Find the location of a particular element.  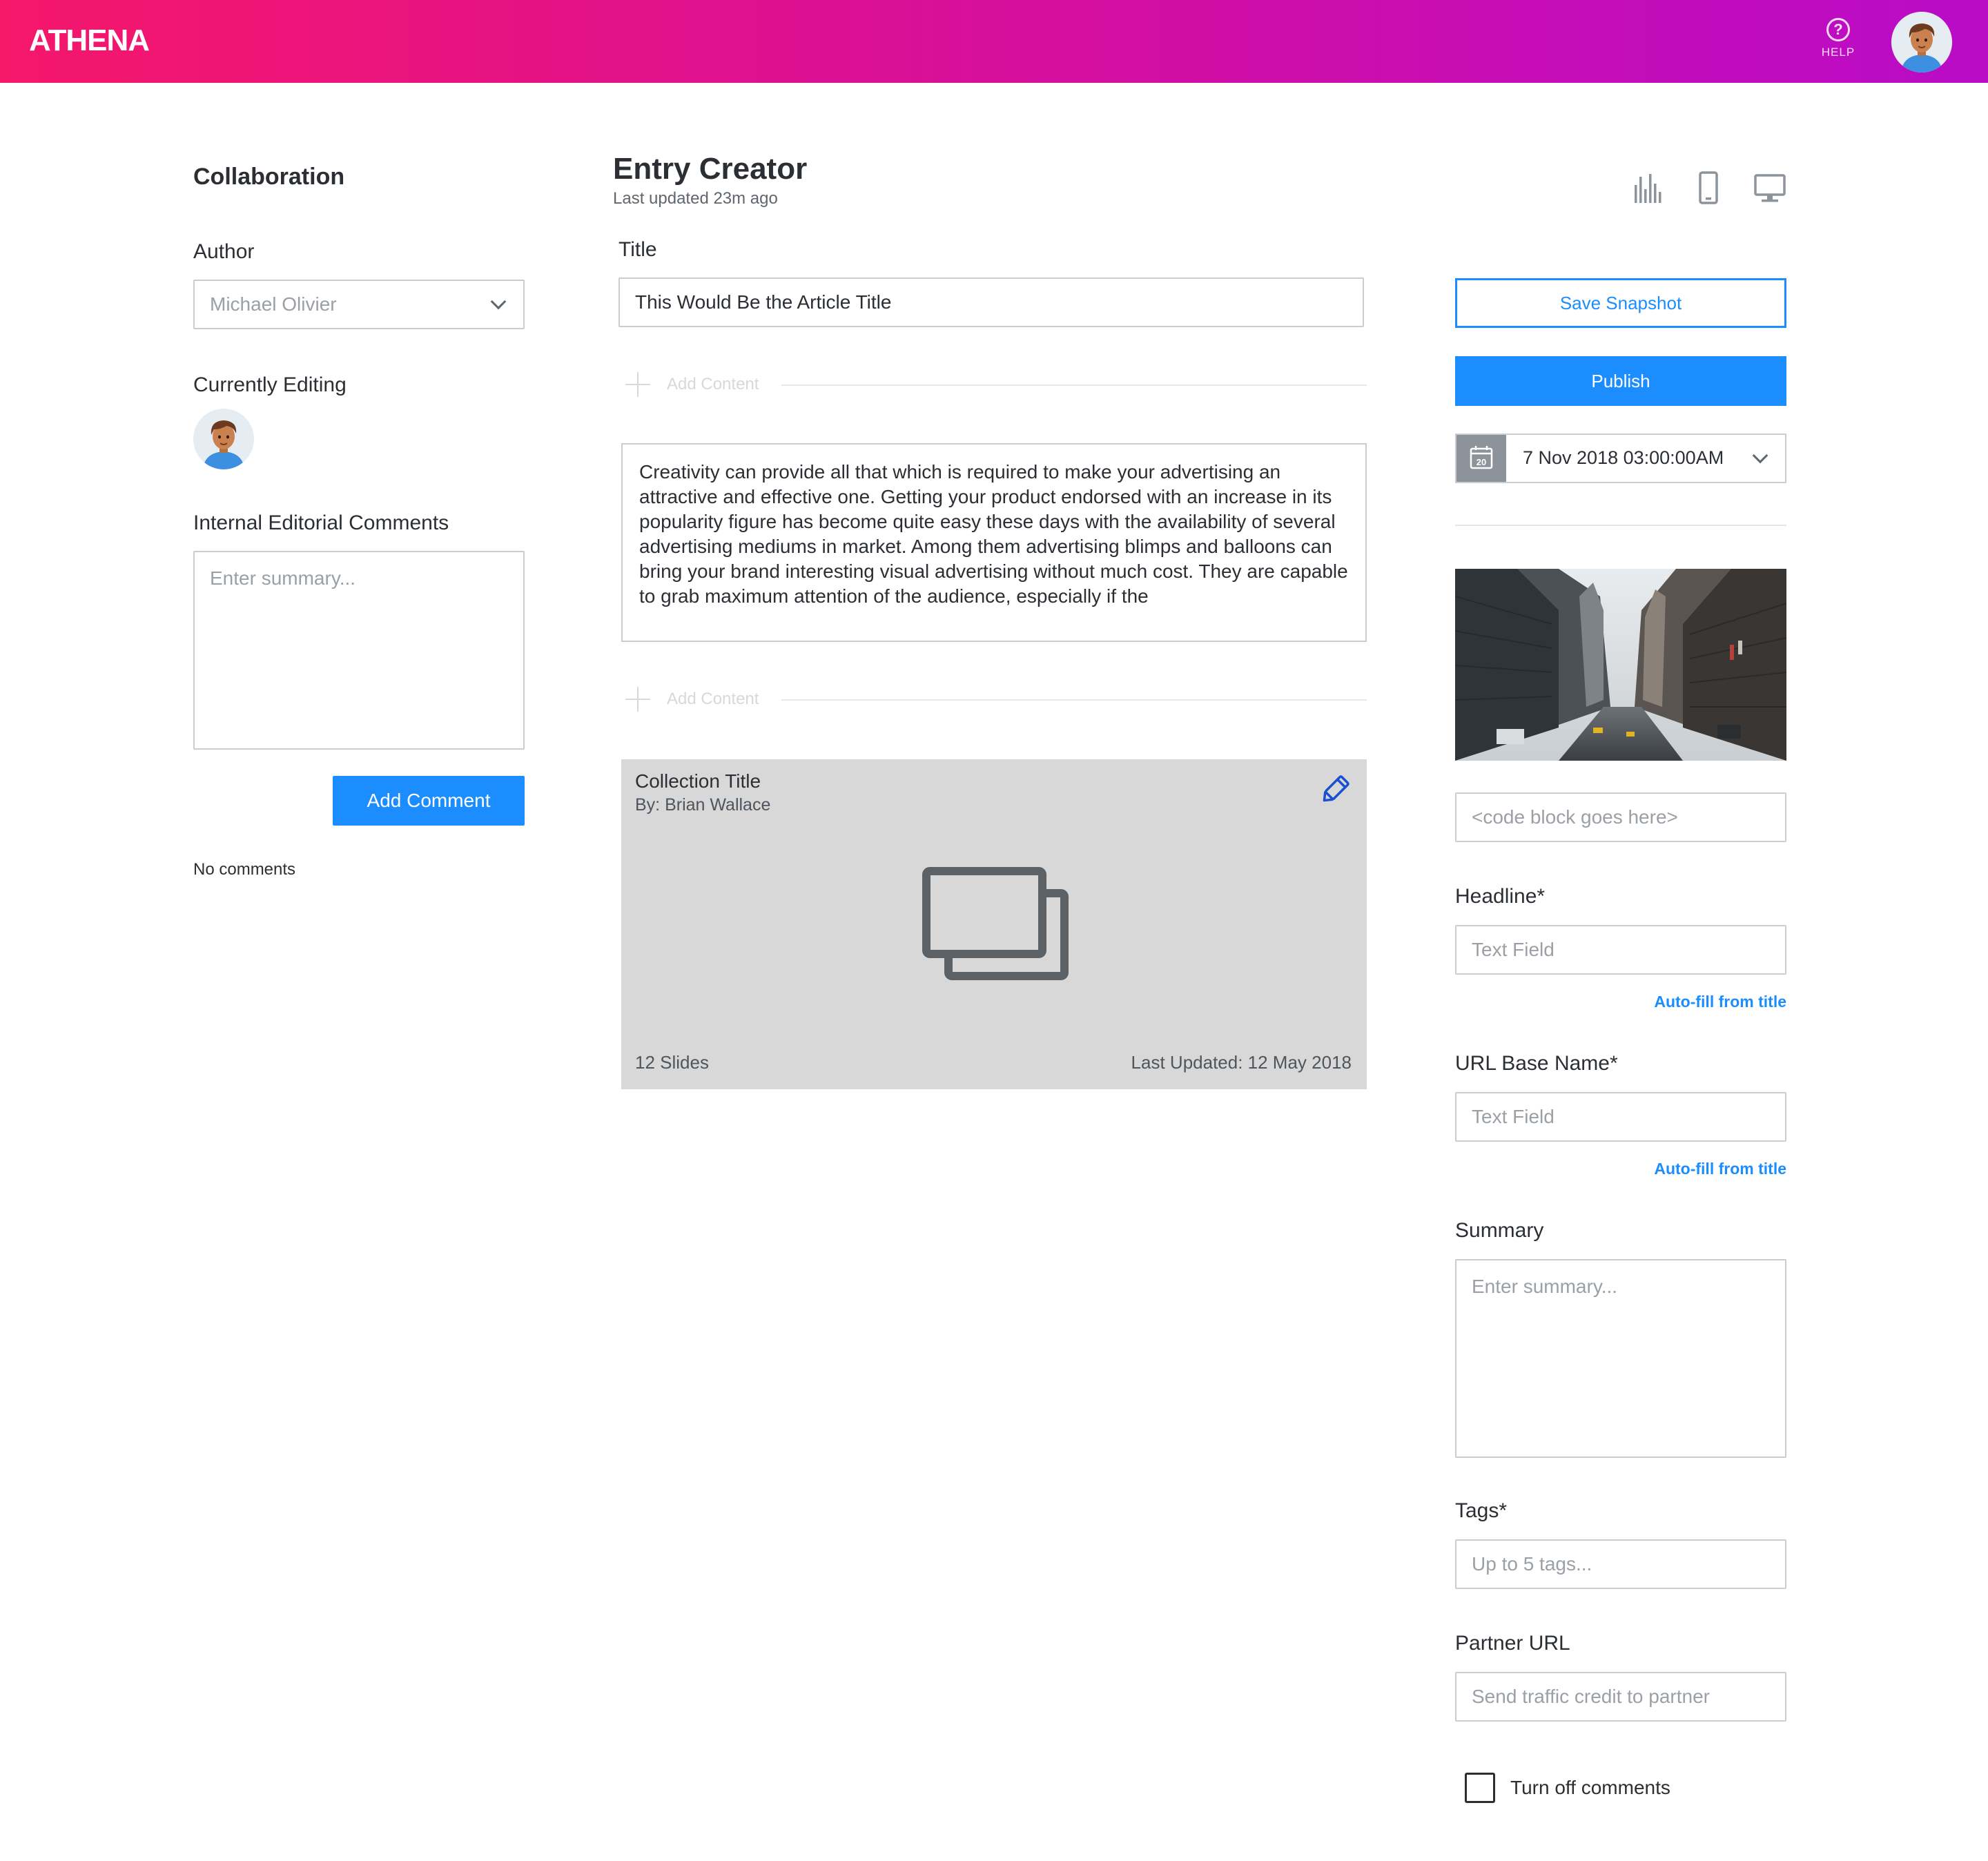

url-base-name-placeholder: Text Field is located at coordinates (1513, 1117).